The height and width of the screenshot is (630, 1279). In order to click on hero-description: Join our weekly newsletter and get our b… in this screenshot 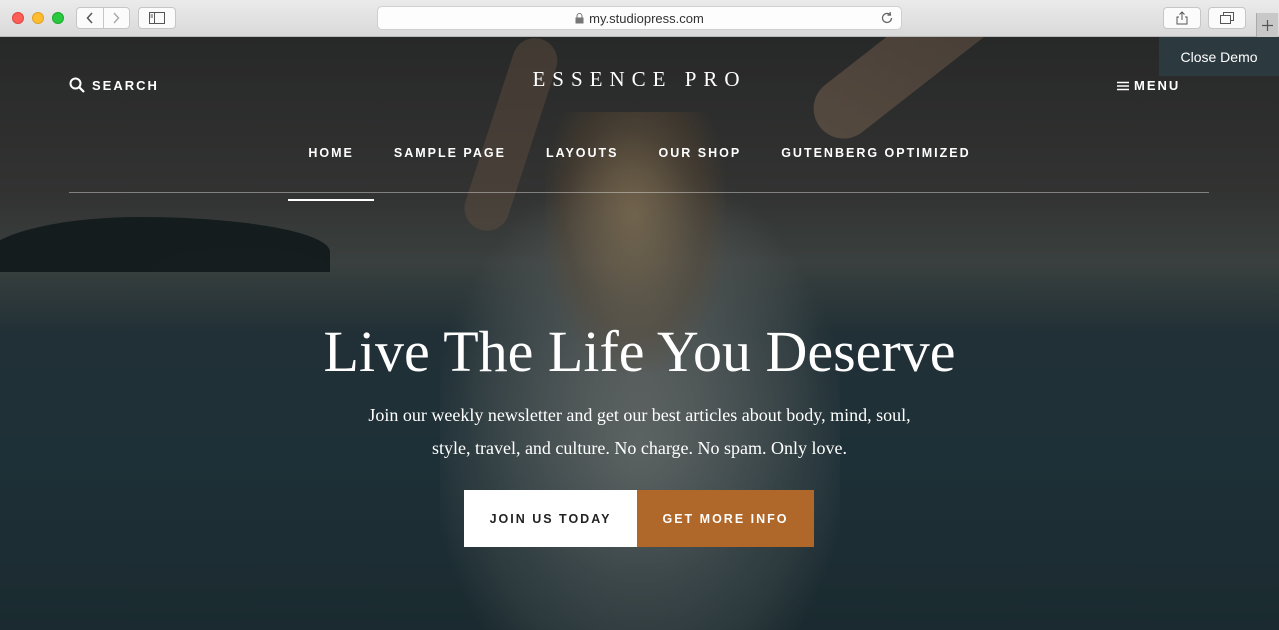, I will do `click(640, 432)`.